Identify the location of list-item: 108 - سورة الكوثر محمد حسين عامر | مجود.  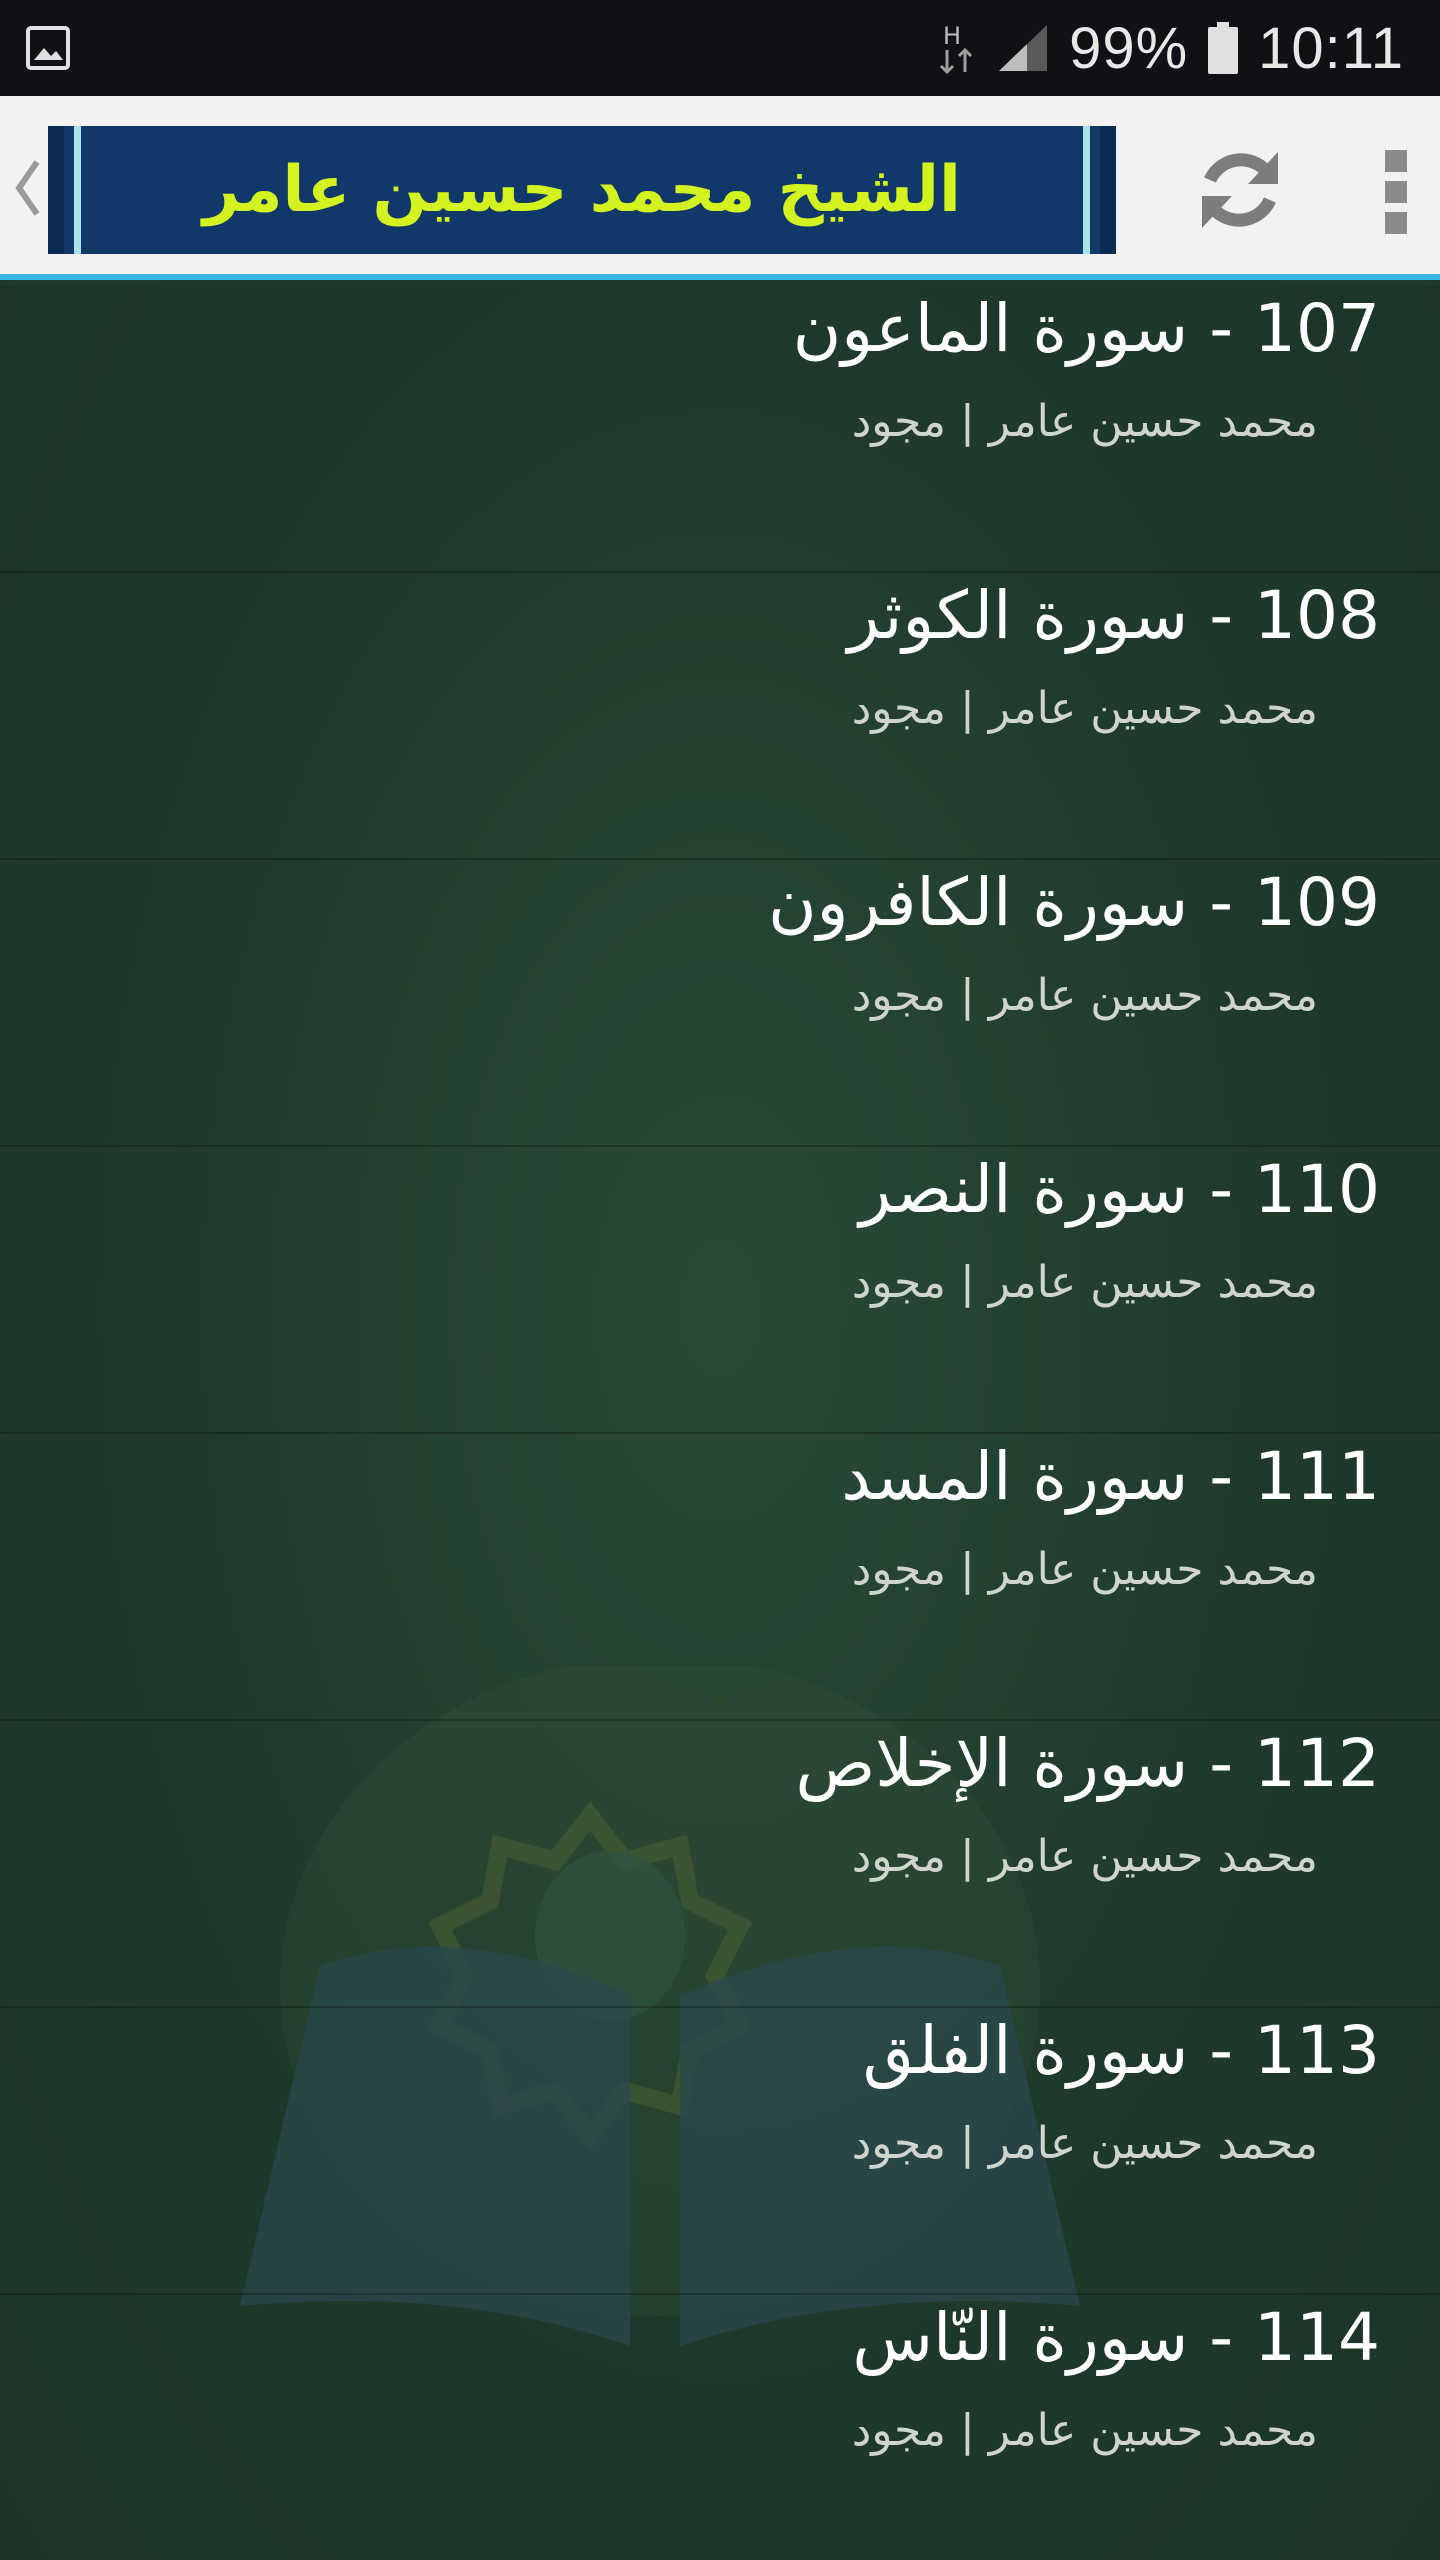
(720, 716).